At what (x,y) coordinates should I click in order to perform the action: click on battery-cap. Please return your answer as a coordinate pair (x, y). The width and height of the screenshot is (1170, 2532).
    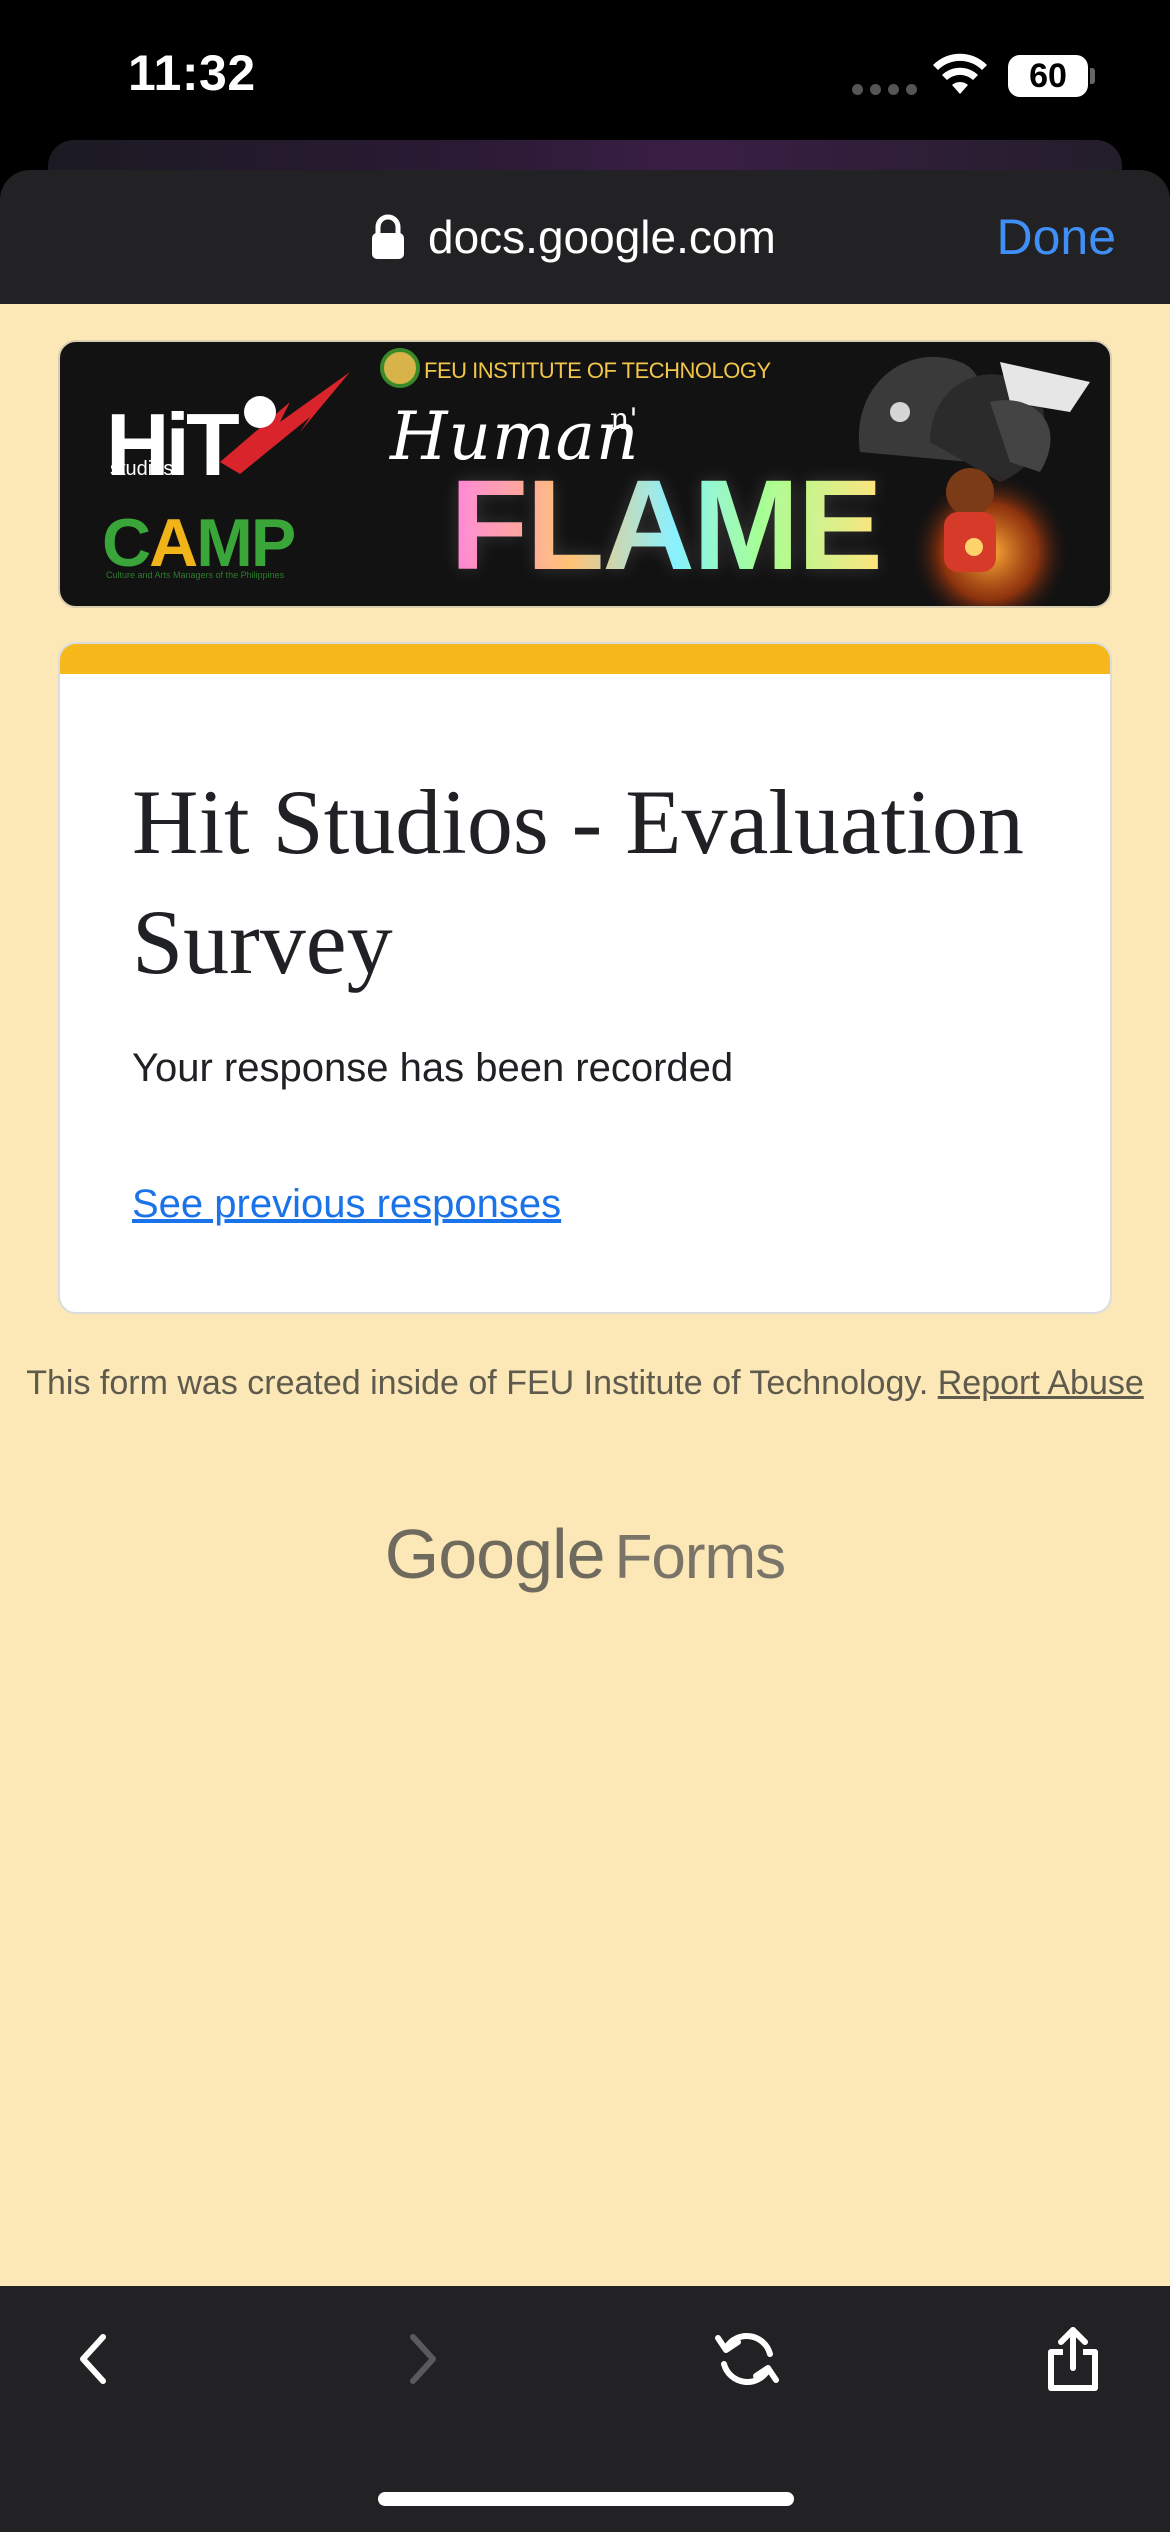
    Looking at the image, I should click on (1092, 76).